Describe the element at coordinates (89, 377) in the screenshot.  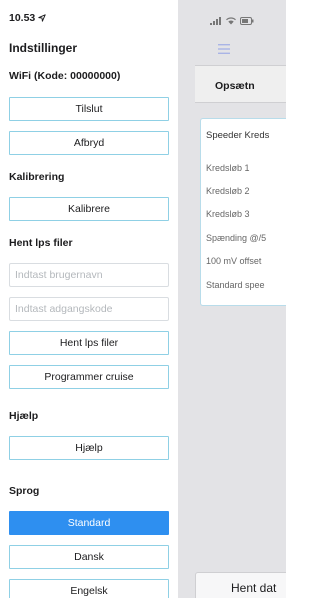
I see `program-cruise-button: Programmer cruise` at that location.